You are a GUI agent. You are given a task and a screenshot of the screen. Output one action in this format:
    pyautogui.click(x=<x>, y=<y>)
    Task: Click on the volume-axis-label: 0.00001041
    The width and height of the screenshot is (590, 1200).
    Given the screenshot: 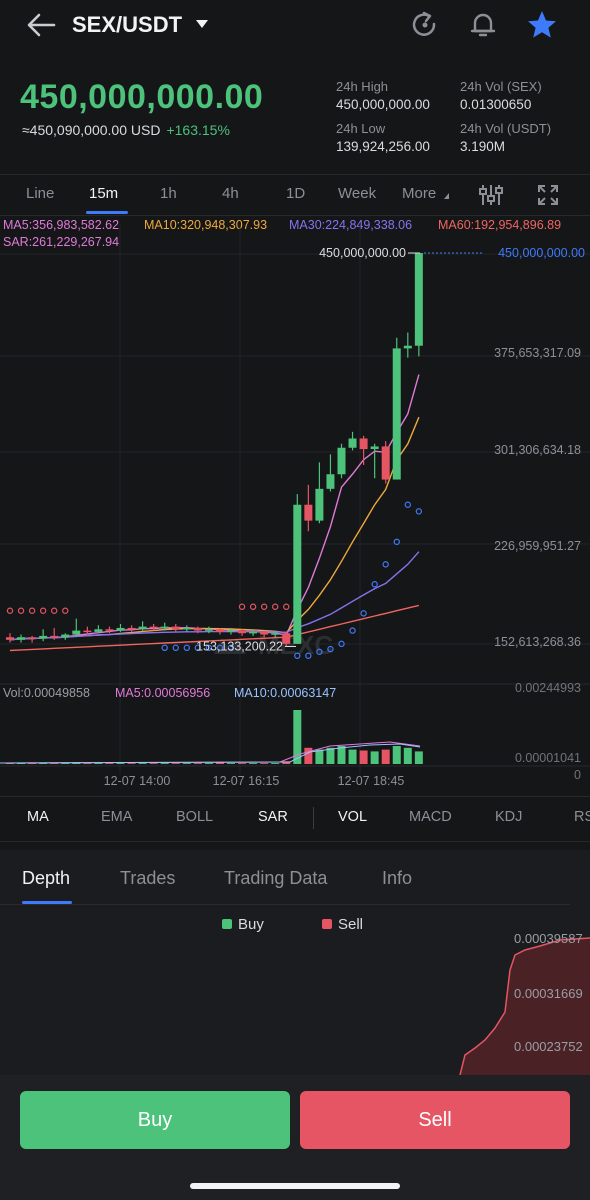 What is the action you would take?
    pyautogui.click(x=548, y=758)
    